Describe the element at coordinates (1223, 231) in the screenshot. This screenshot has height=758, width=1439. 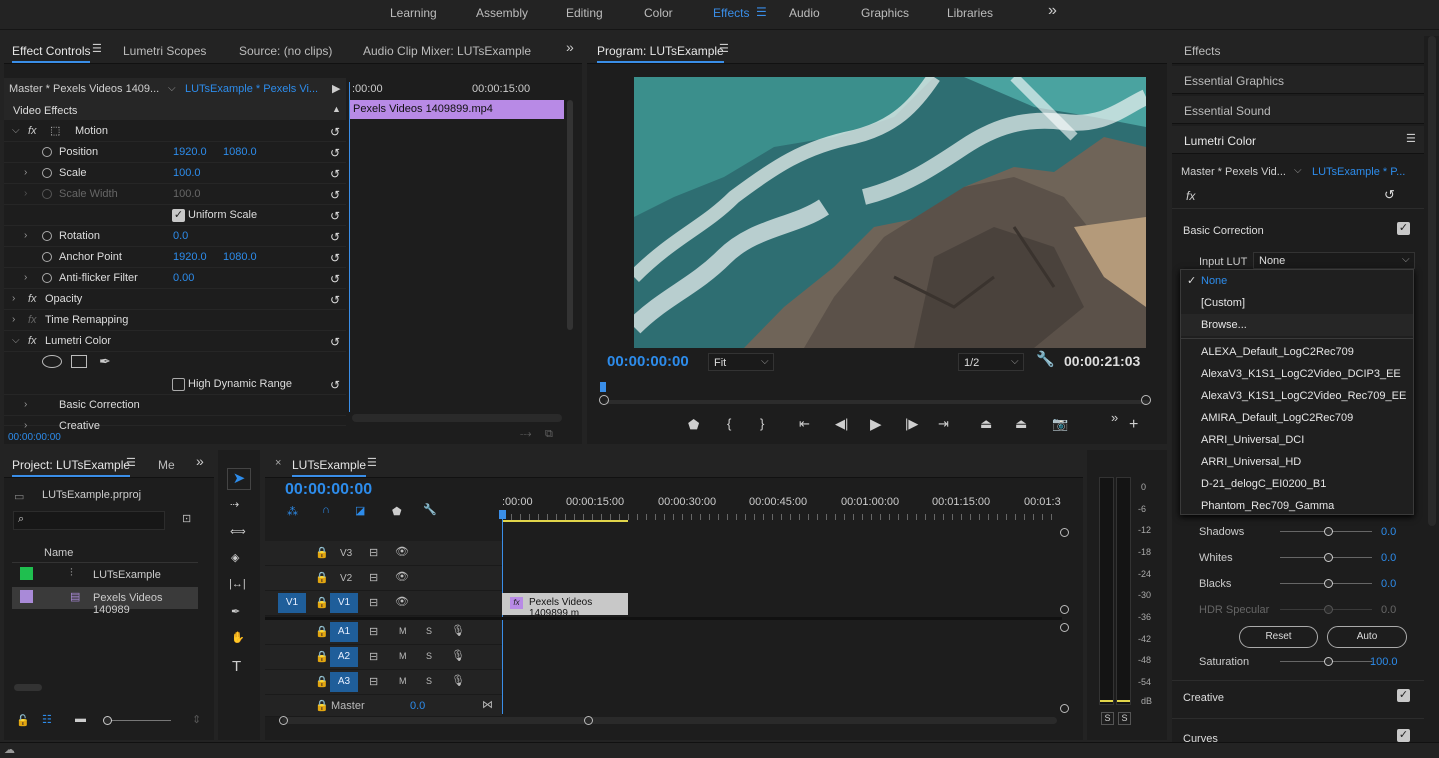
I see `basic-correction-title: Basic Correction` at that location.